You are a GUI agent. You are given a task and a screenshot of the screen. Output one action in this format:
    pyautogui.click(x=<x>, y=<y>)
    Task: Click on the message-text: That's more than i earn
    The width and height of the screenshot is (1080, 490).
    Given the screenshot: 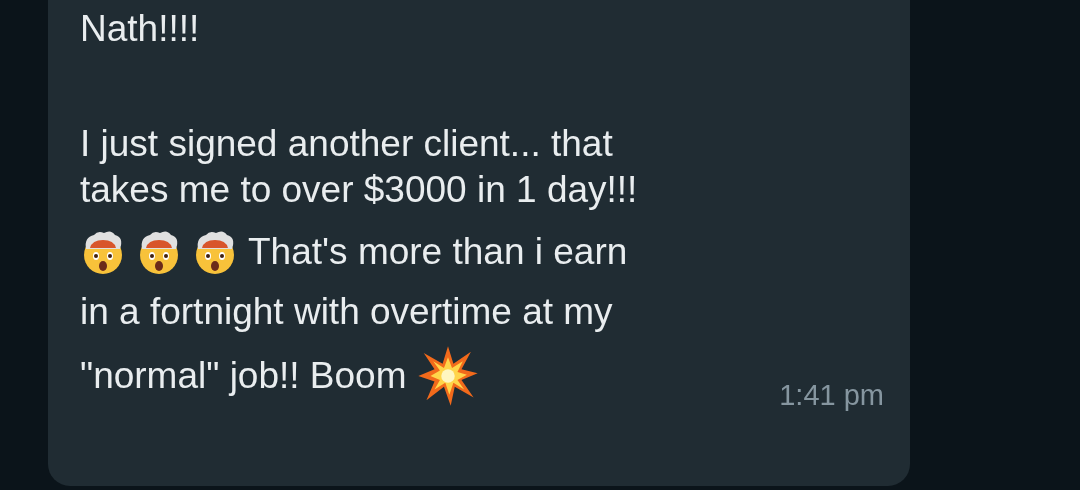 What is the action you would take?
    pyautogui.click(x=438, y=252)
    